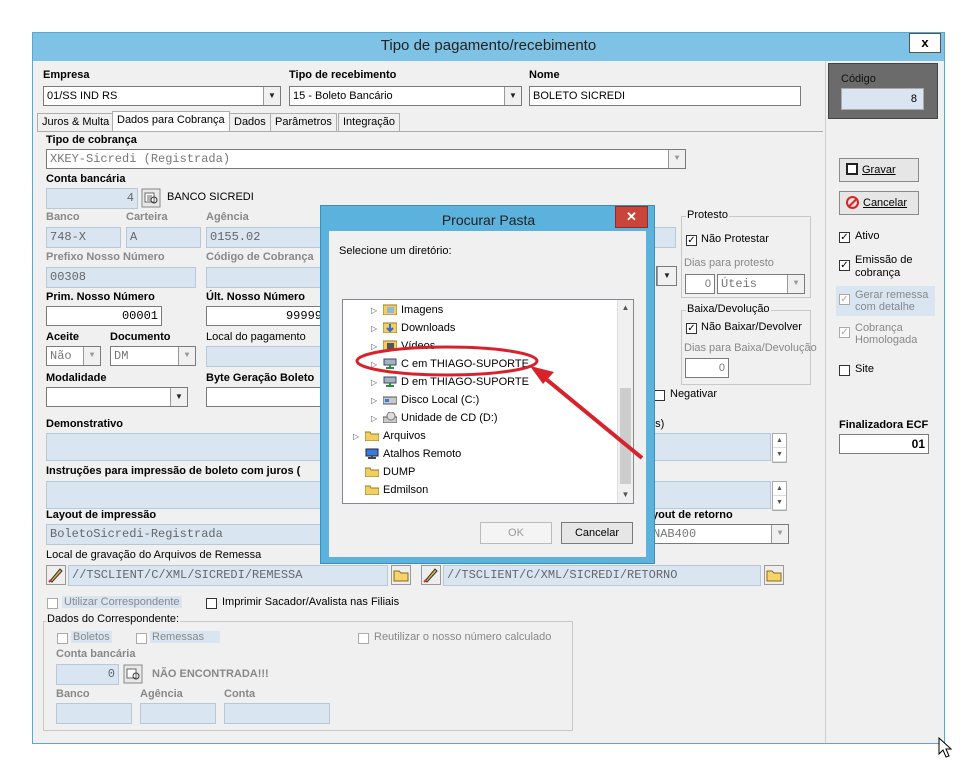  Describe the element at coordinates (91, 637) in the screenshot. I see `boletos-label: Boletos` at that location.